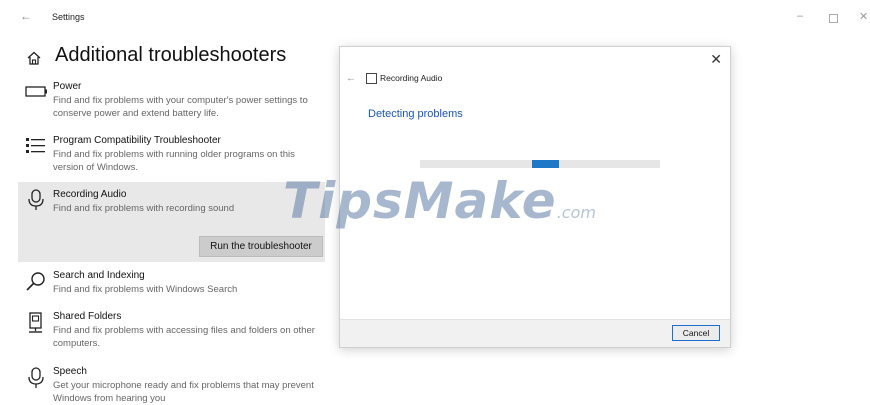 This screenshot has height=405, width=870. I want to click on troubleshooter-name: Recording Audio, so click(90, 194).